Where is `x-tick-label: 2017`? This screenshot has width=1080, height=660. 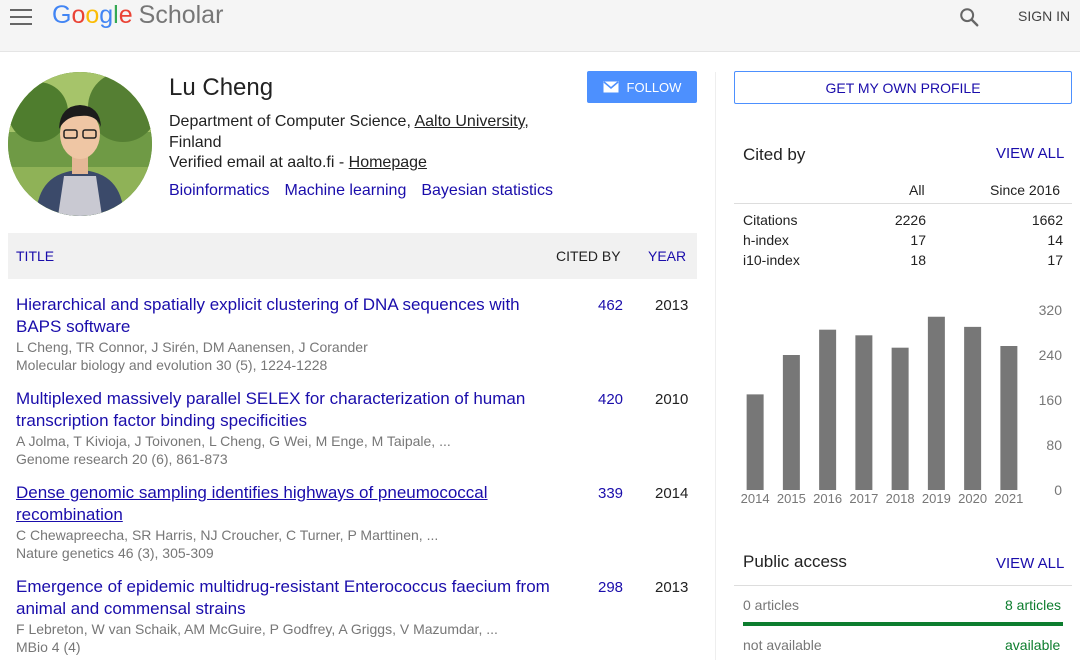 x-tick-label: 2017 is located at coordinates (863, 498).